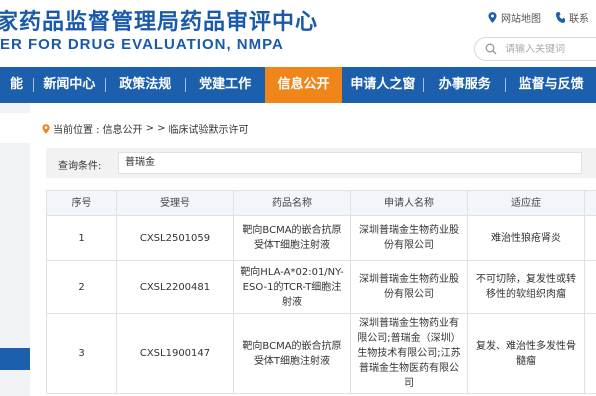 The width and height of the screenshot is (596, 396). I want to click on cell-acceptance-no: CXSL1900147, so click(175, 353).